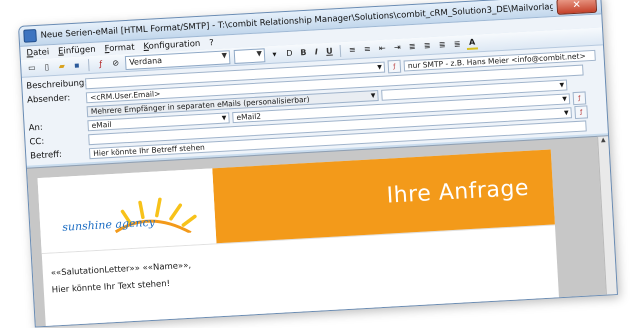  Describe the element at coordinates (145, 61) in the screenshot. I see `font-name-value: Verdana` at that location.